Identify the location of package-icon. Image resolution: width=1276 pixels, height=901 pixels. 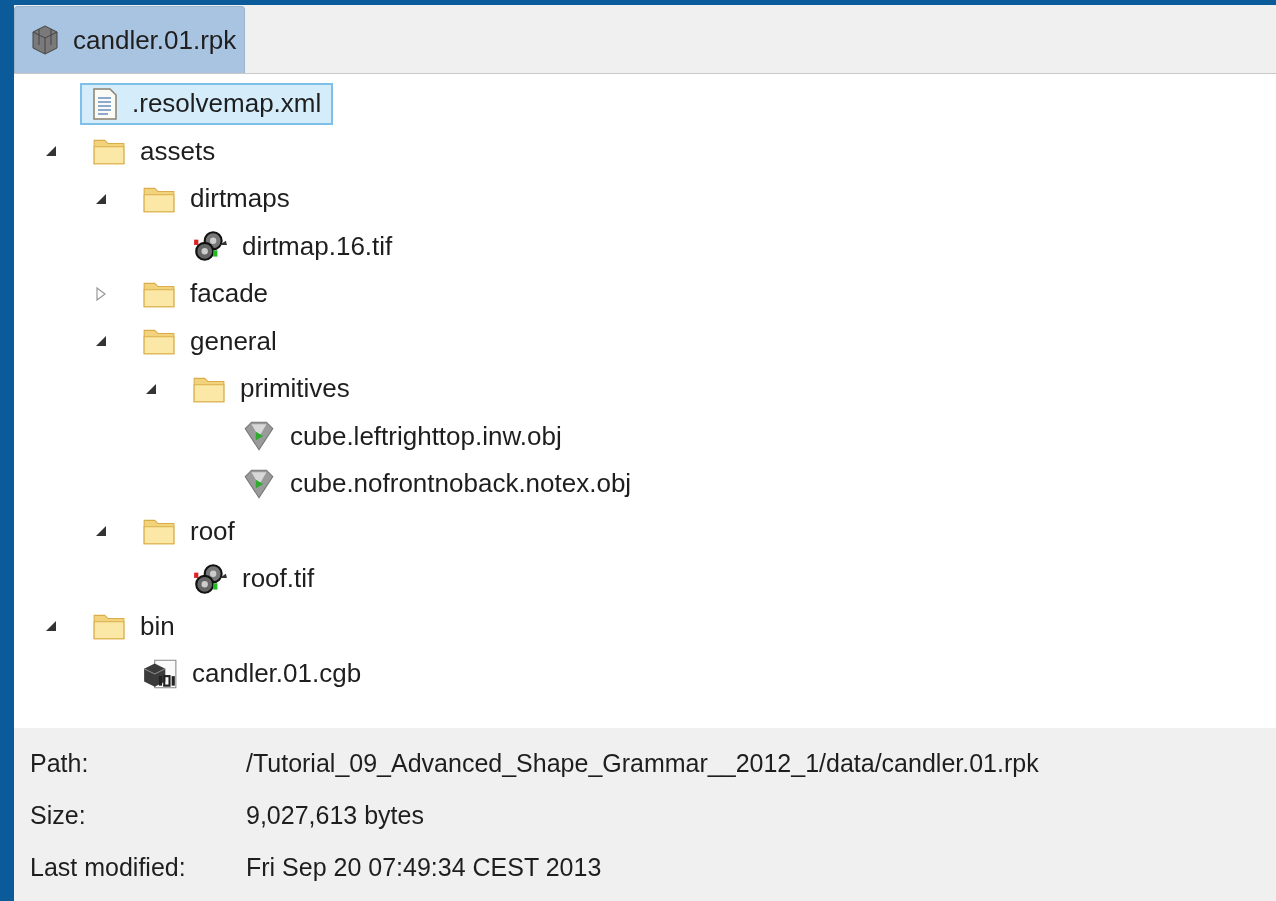
(45, 40).